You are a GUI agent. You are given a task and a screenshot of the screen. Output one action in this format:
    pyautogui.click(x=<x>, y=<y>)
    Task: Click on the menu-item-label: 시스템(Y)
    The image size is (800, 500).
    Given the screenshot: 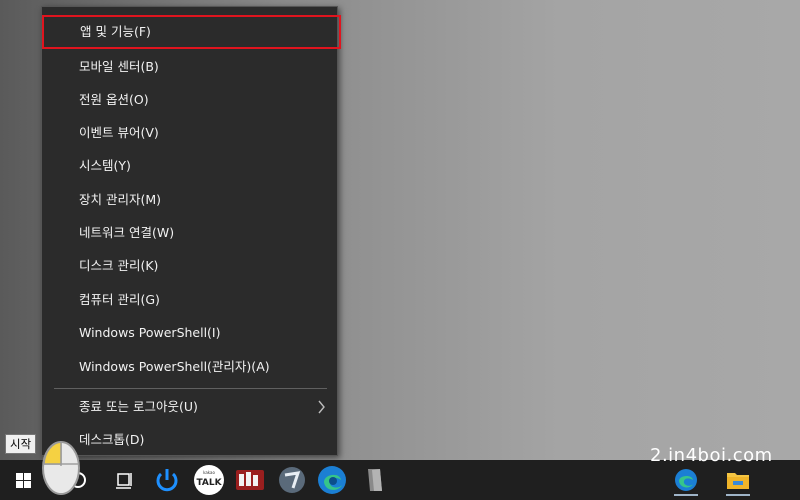 What is the action you would take?
    pyautogui.click(x=105, y=165)
    